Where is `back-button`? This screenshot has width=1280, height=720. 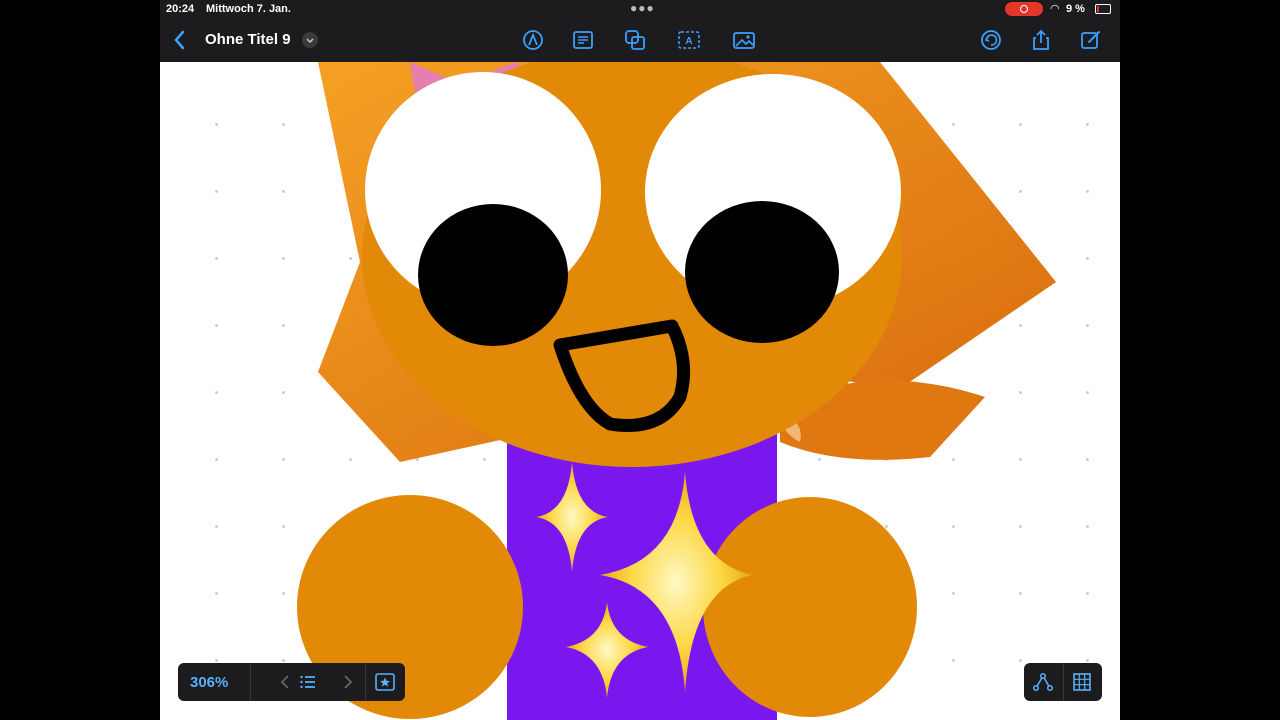 back-button is located at coordinates (180, 40).